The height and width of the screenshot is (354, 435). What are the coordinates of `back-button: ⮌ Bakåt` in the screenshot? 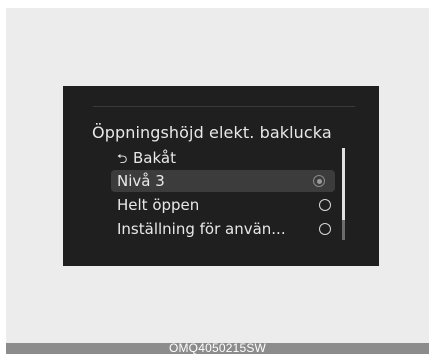 It's located at (226, 158).